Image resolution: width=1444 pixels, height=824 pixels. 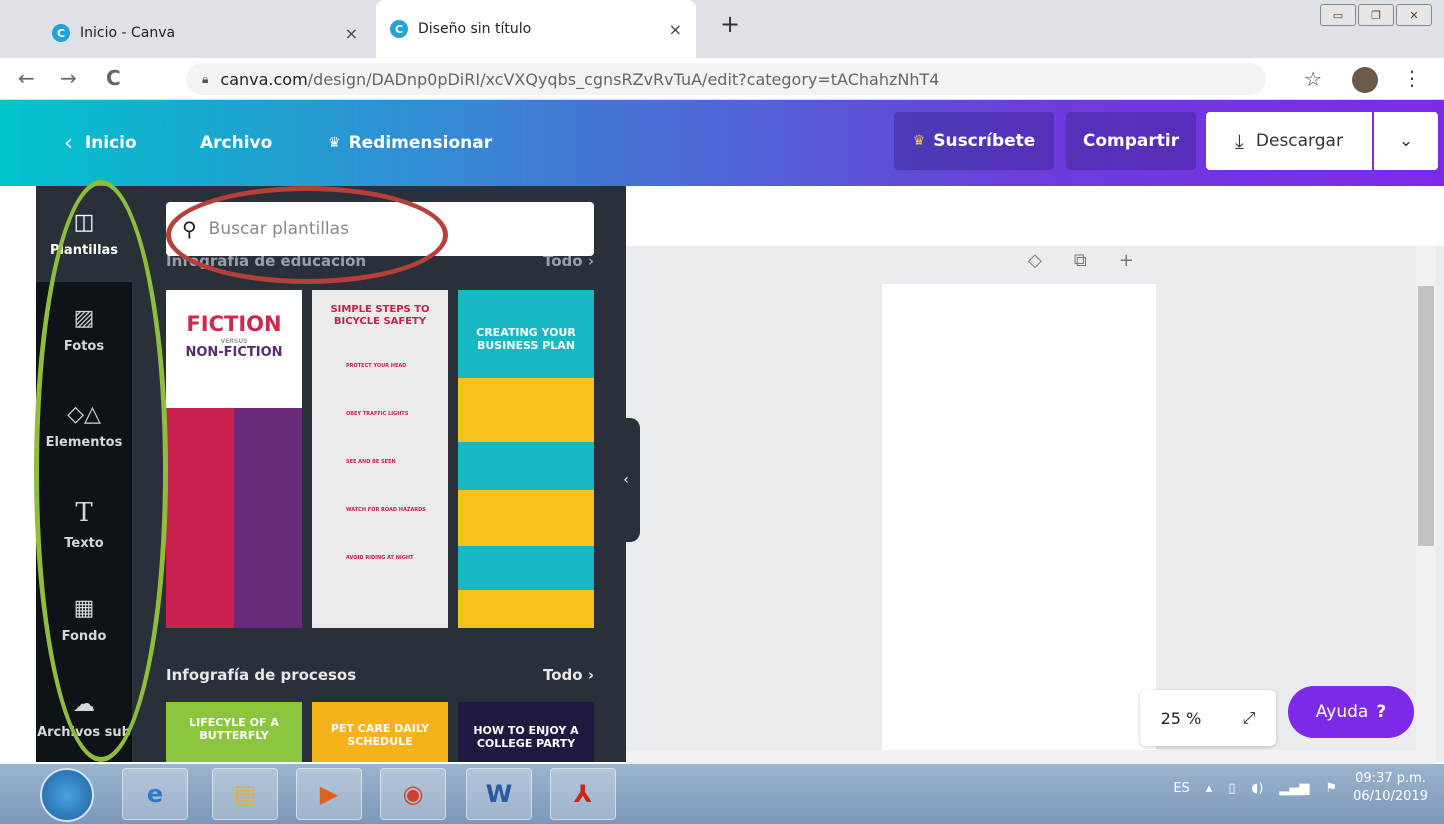 I want to click on tab-title: Diseño sin título, so click(x=475, y=29).